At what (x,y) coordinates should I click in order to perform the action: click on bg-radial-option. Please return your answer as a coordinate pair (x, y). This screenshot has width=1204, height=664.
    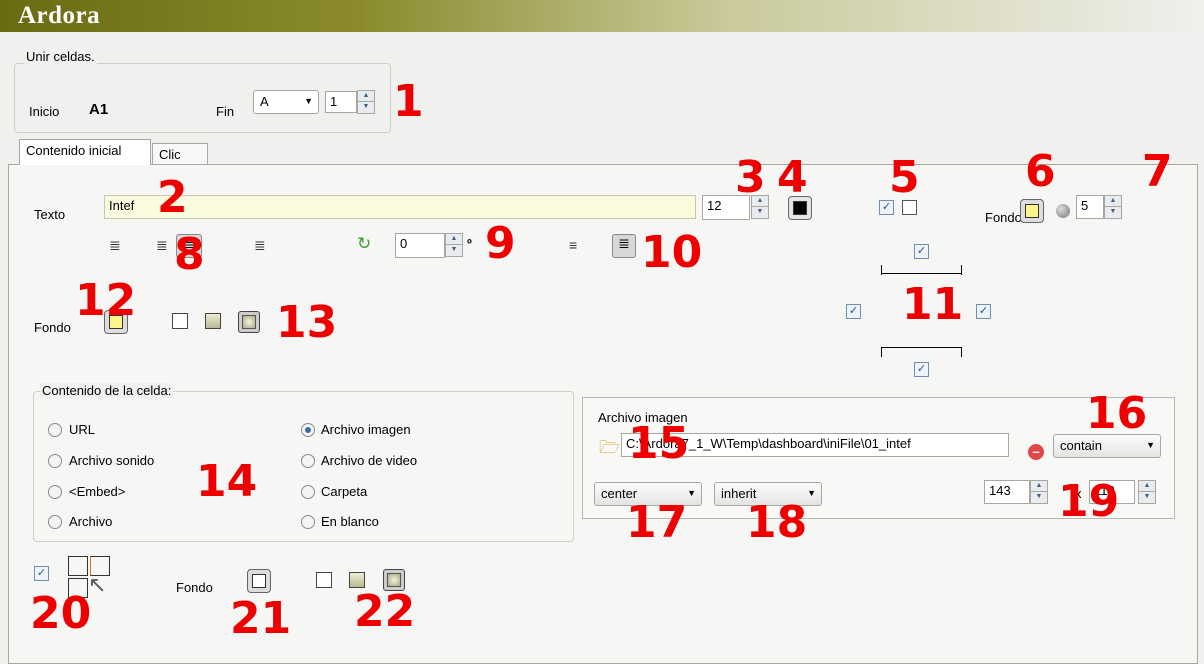
    Looking at the image, I should click on (249, 322).